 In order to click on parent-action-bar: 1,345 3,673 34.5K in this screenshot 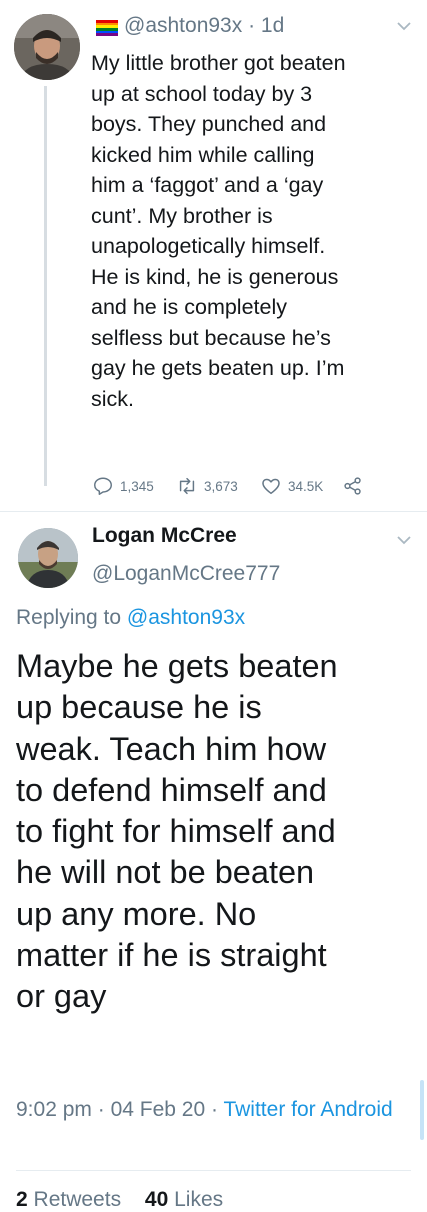, I will do `click(252, 486)`.